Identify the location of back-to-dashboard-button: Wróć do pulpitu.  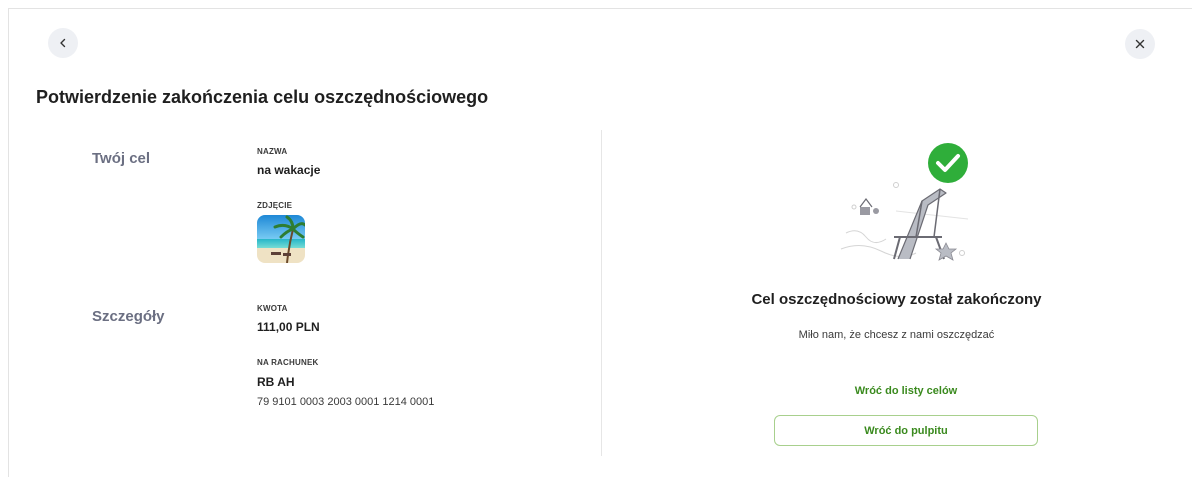
(906, 430).